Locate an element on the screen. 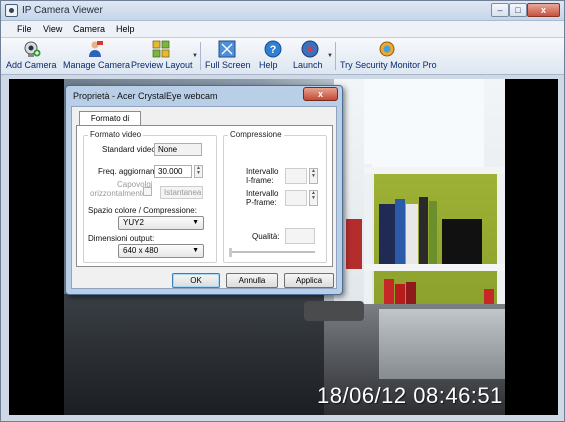 This screenshot has height=422, width=565. color-space-select: YUY2 ▼ is located at coordinates (161, 223).